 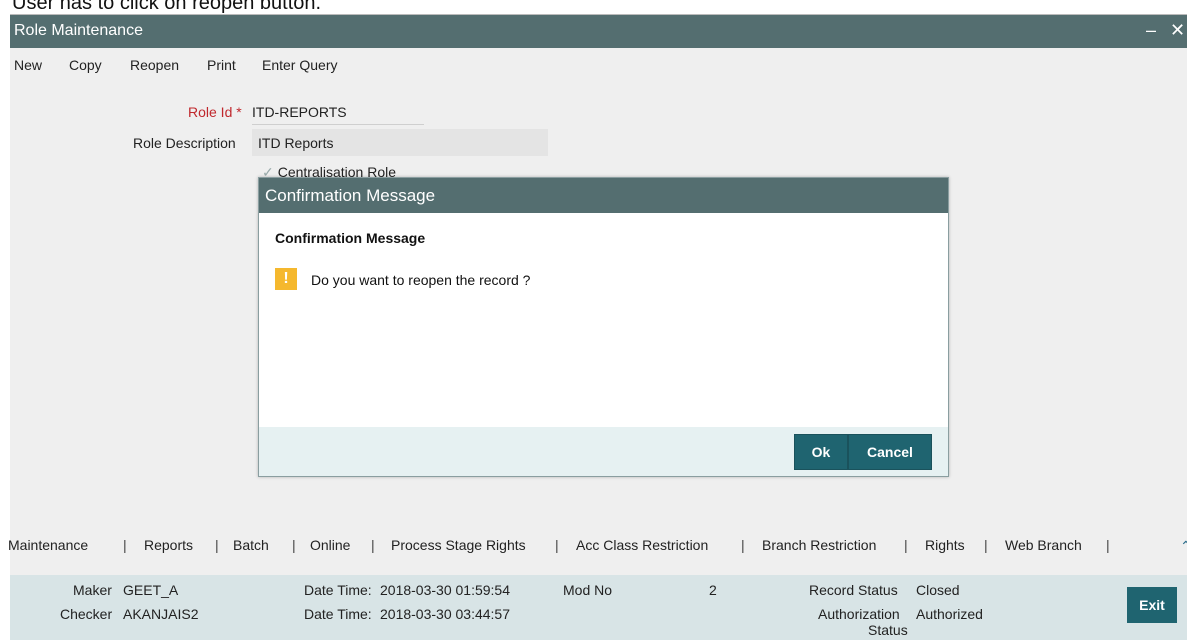 What do you see at coordinates (221, 65) in the screenshot?
I see `print-button: Print` at bounding box center [221, 65].